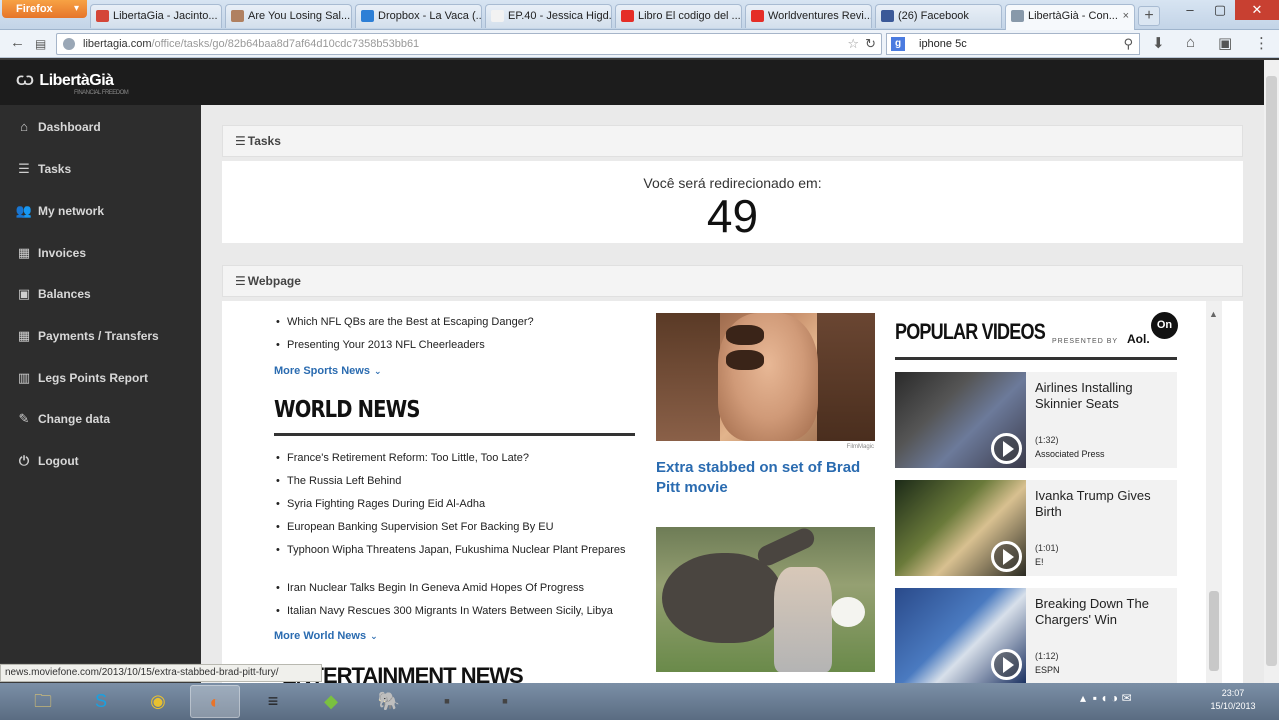  Describe the element at coordinates (240, 141) in the screenshot. I see `list-icon: ☰` at that location.